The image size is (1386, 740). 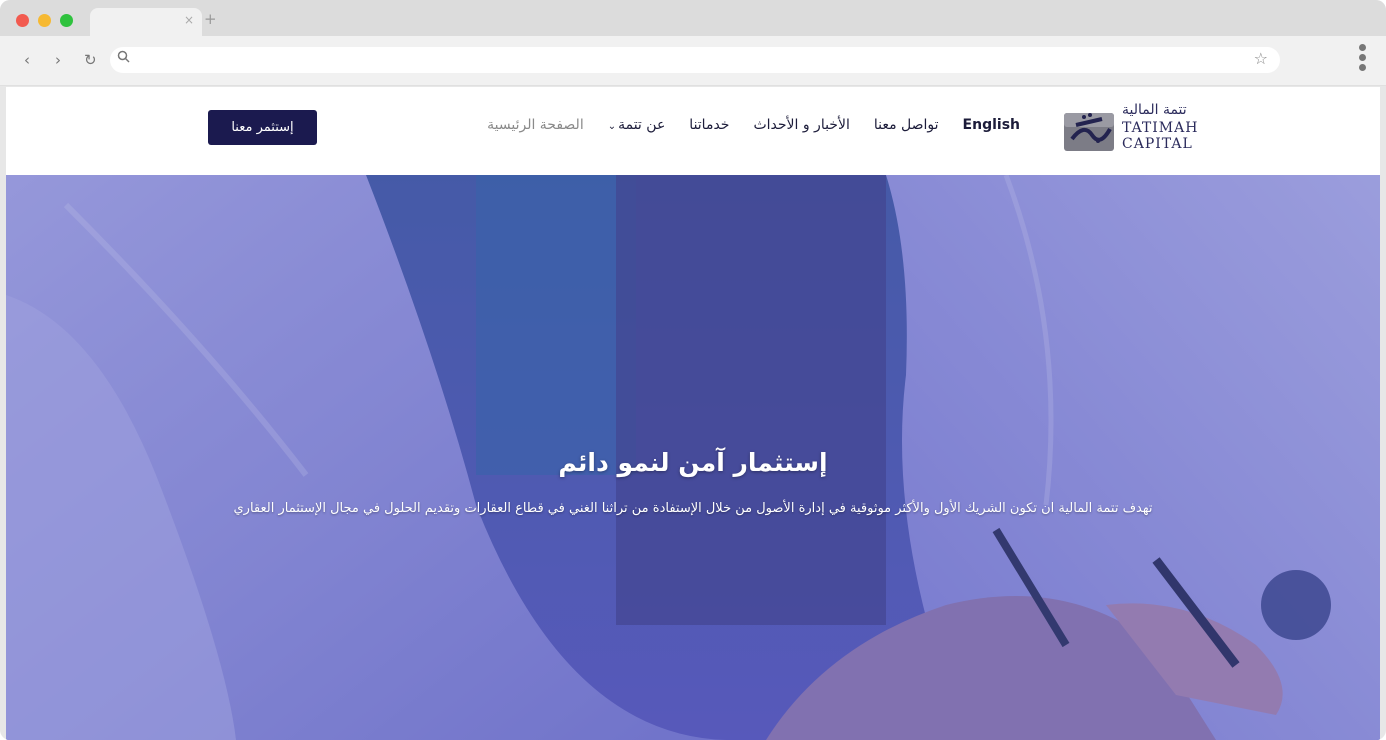 What do you see at coordinates (22, 20) in the screenshot?
I see `close-window-button` at bounding box center [22, 20].